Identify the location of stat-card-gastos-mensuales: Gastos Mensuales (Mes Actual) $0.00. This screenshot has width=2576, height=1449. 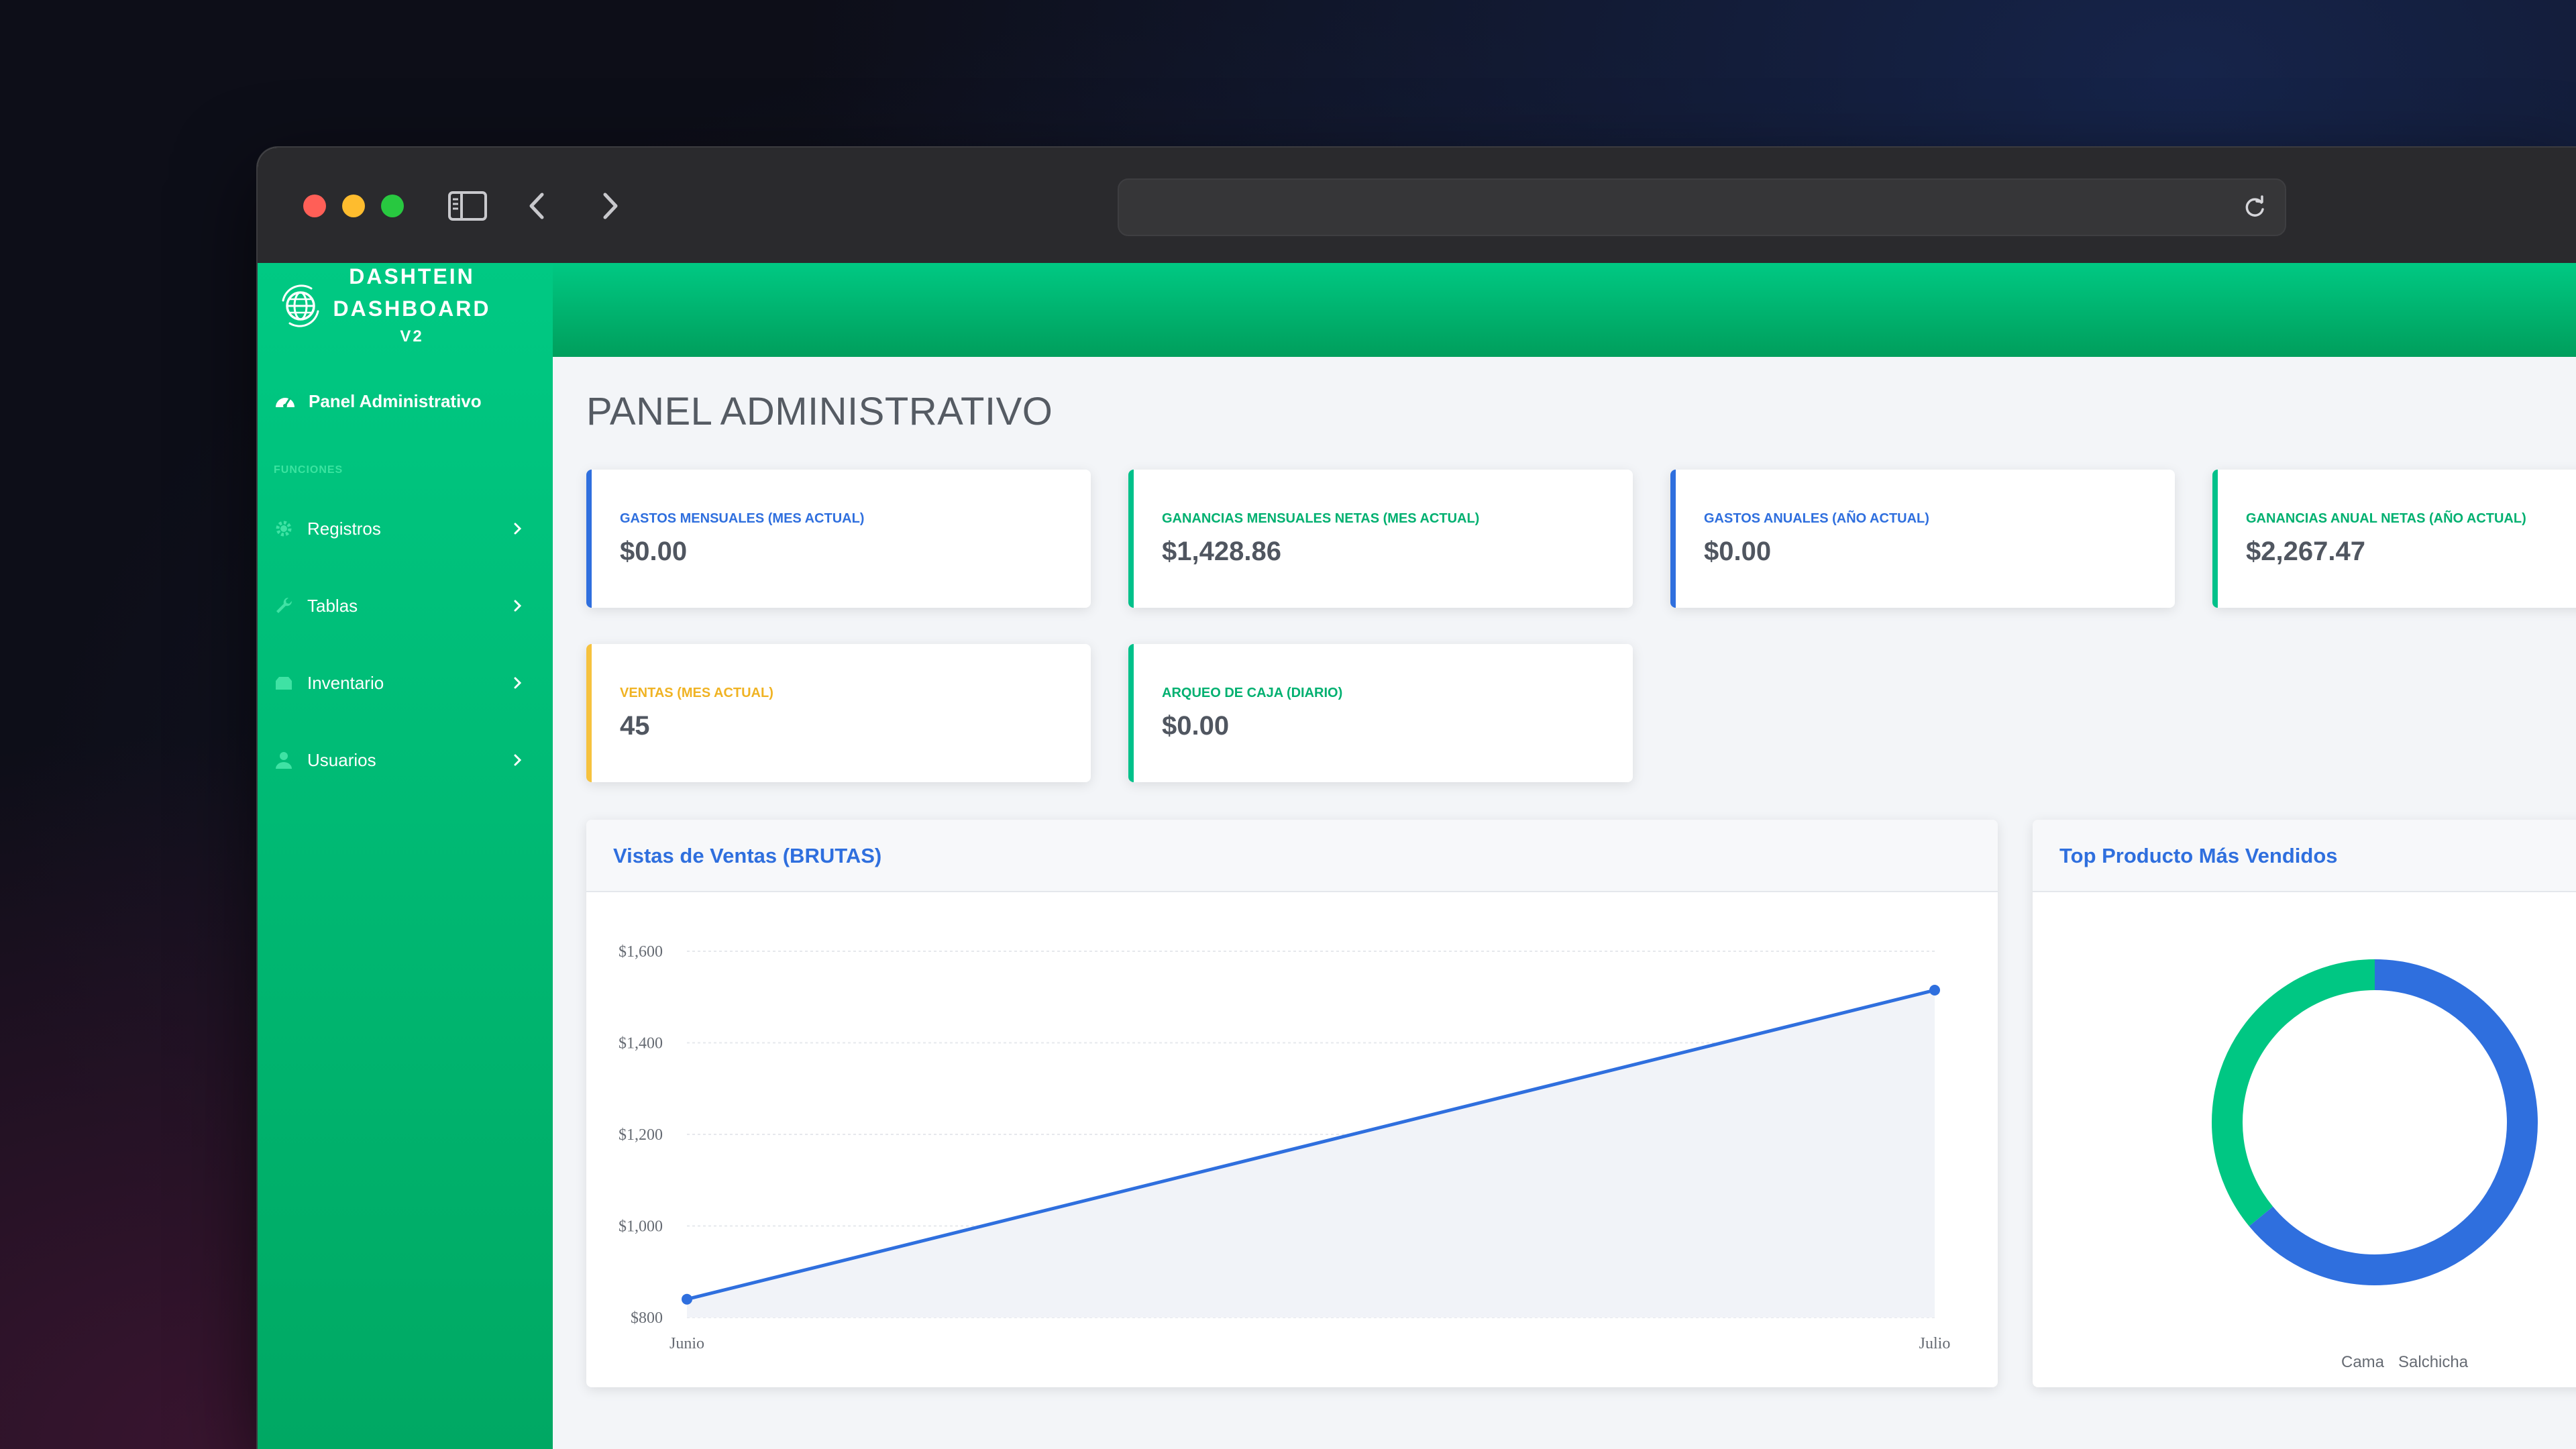
(838, 539).